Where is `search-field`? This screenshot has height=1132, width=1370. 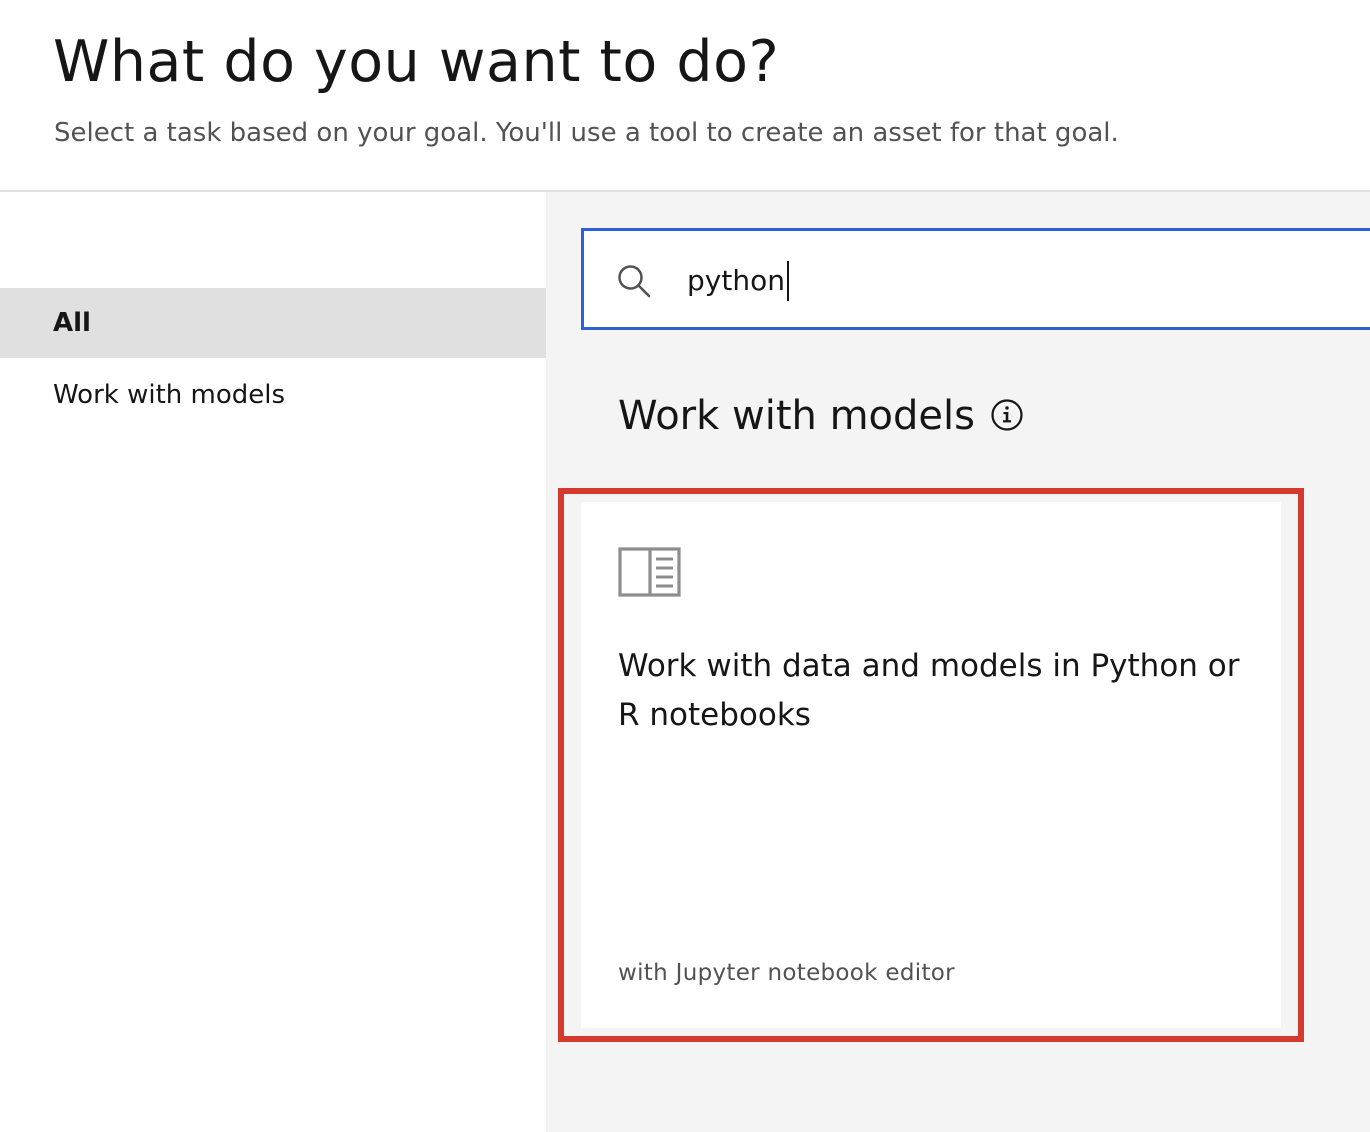 search-field is located at coordinates (975, 279).